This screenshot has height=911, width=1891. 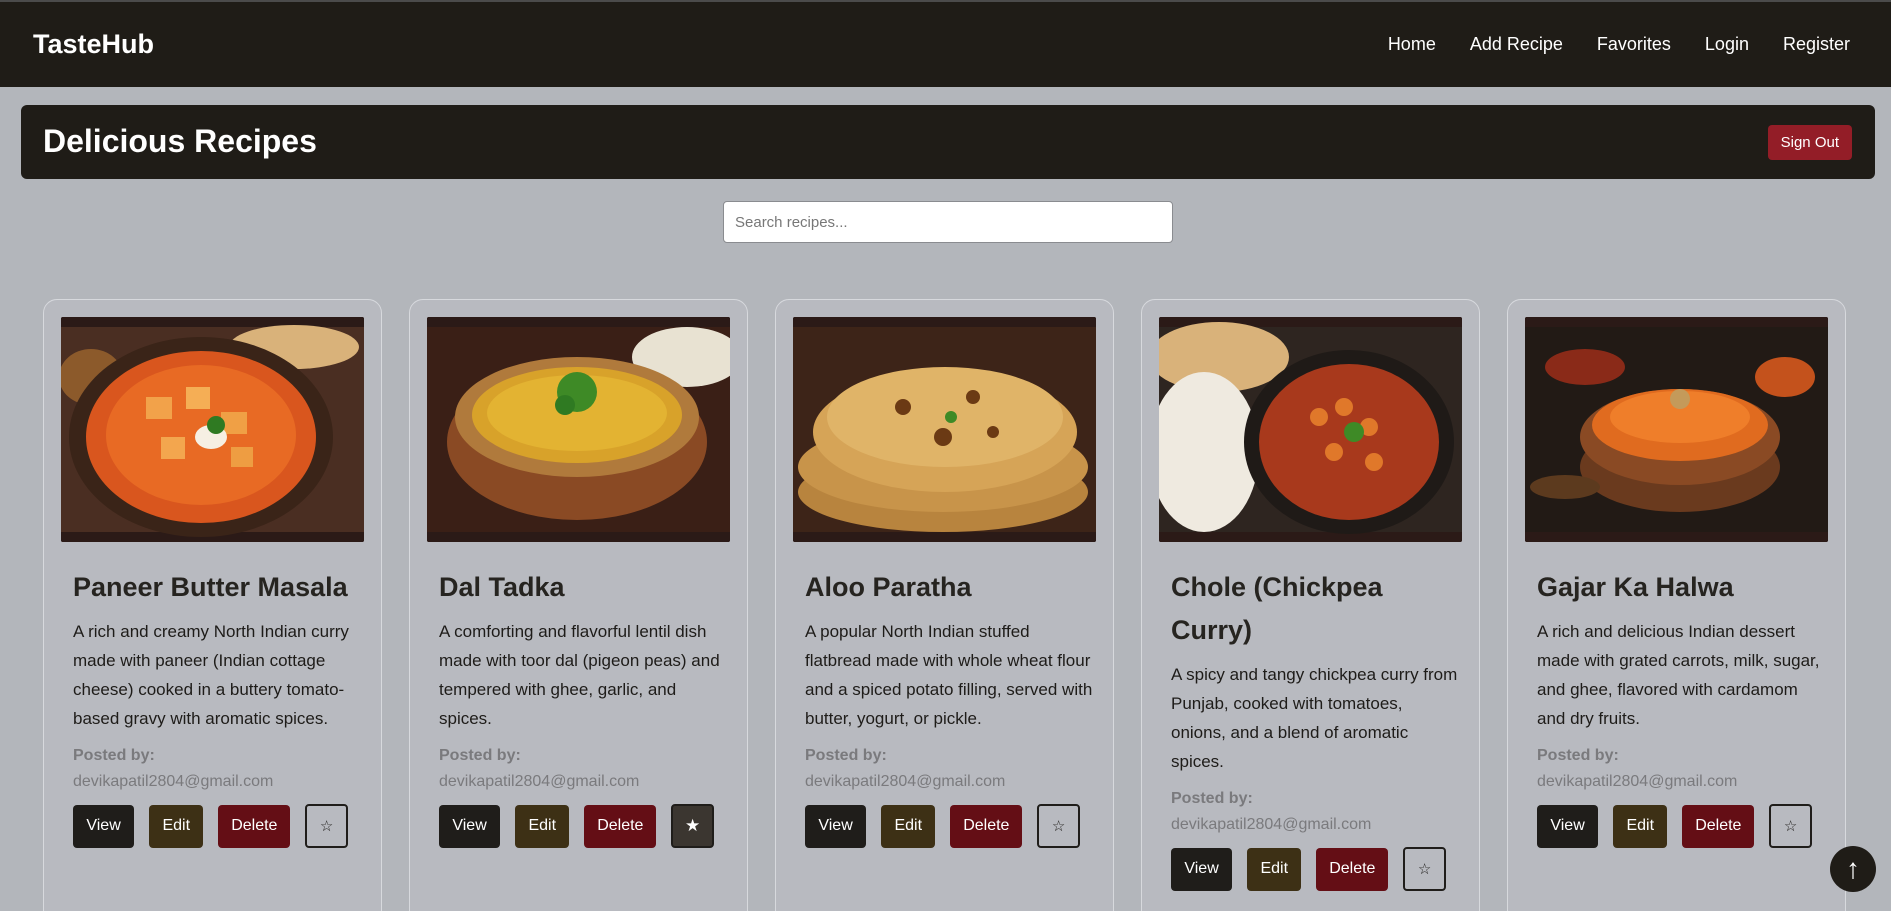 I want to click on nav-links: Home Add Recipe Favorites Login Register, so click(x=1602, y=44).